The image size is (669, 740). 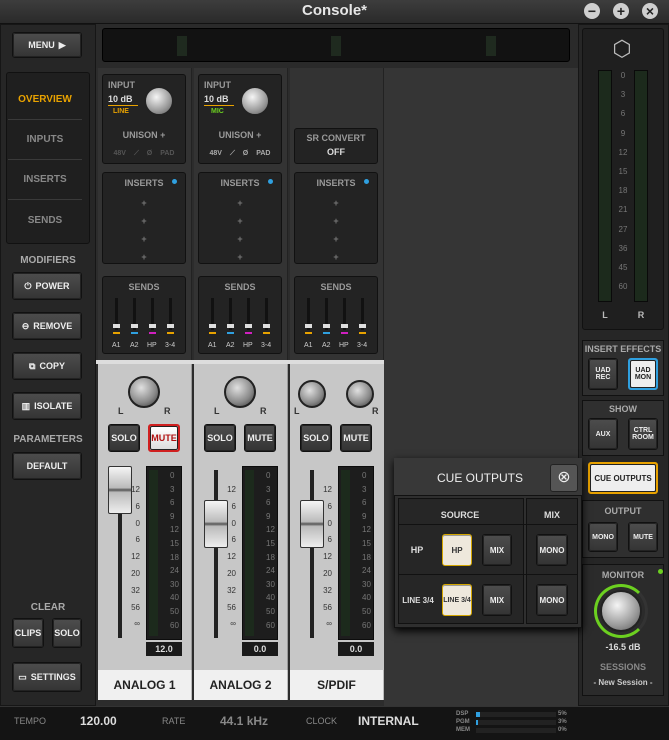 What do you see at coordinates (643, 537) in the screenshot?
I see `output-mute-button: MUTE` at bounding box center [643, 537].